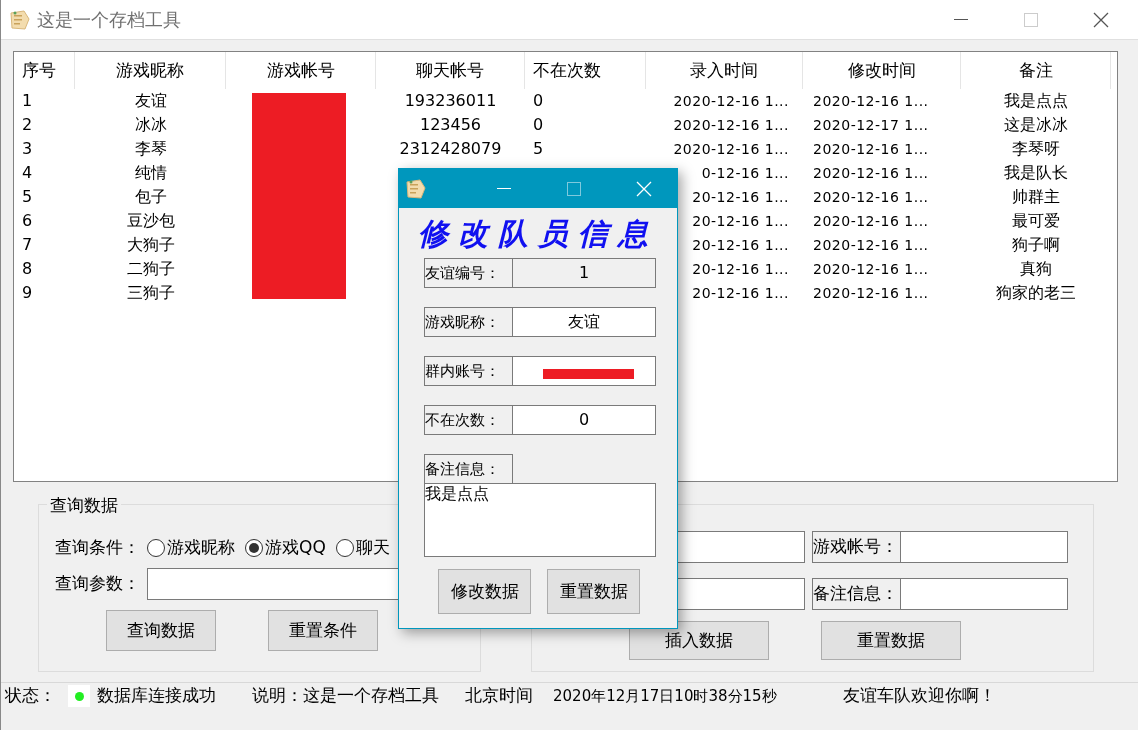 The width and height of the screenshot is (1138, 730). Describe the element at coordinates (285, 548) in the screenshot. I see `radio-option: 游戏QQ` at that location.